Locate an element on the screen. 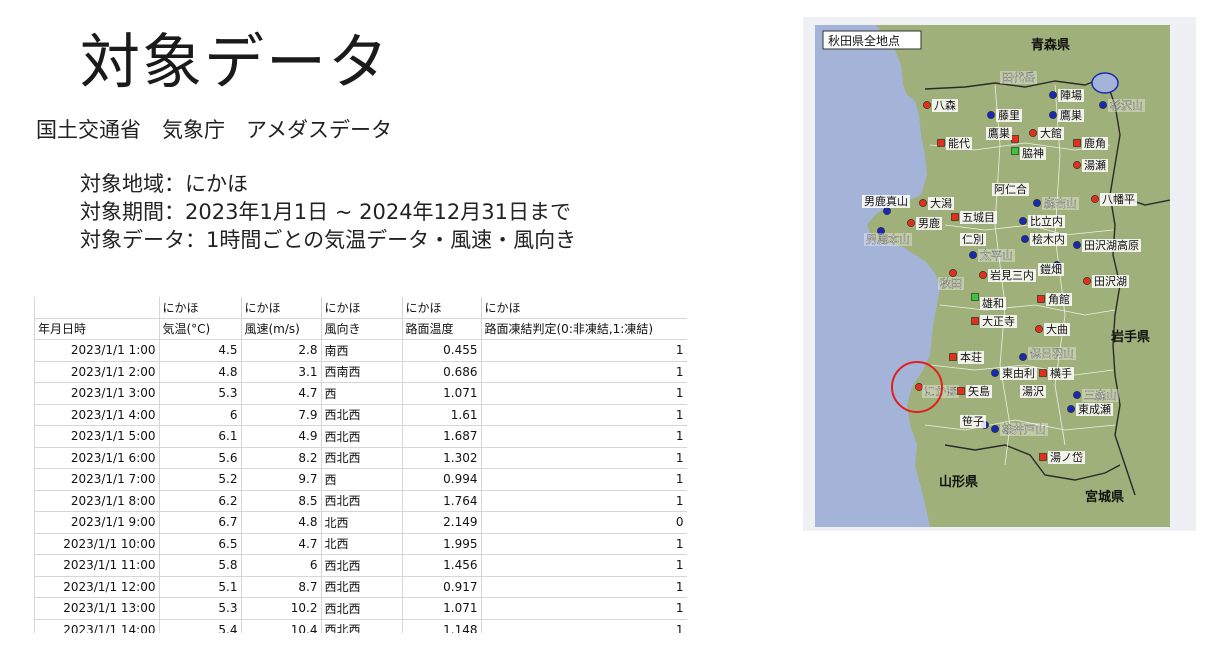 This screenshot has height=651, width=1213. station-marker-takanosu is located at coordinates (1053, 115).